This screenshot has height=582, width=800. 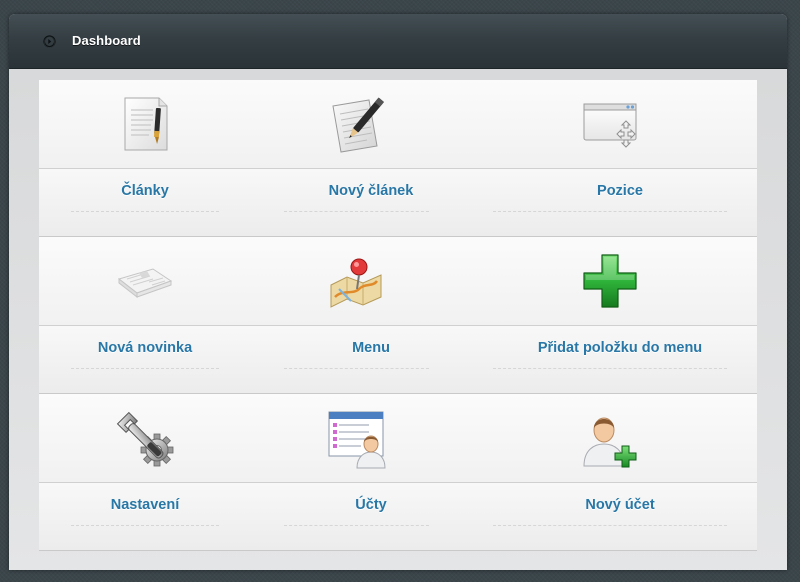 I want to click on tile-novy-clanek: Nový článek, so click(x=357, y=158).